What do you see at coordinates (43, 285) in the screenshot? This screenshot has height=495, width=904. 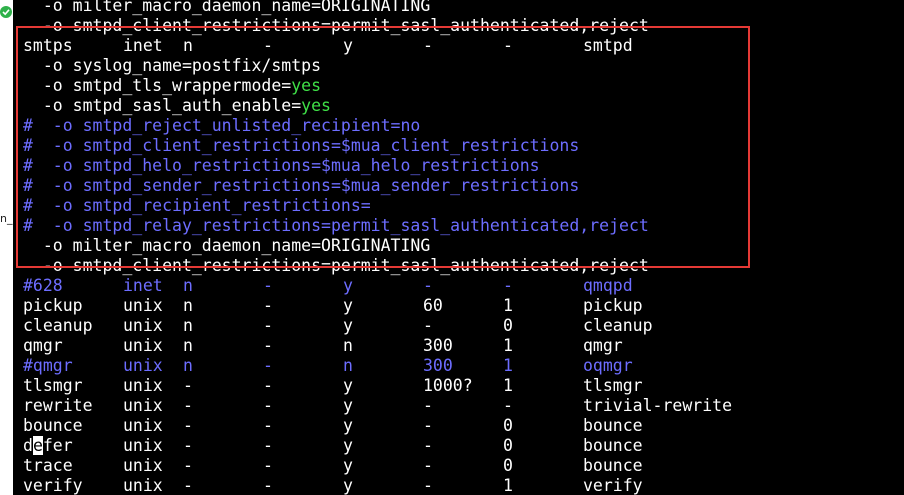 I see `row-cell: #628` at bounding box center [43, 285].